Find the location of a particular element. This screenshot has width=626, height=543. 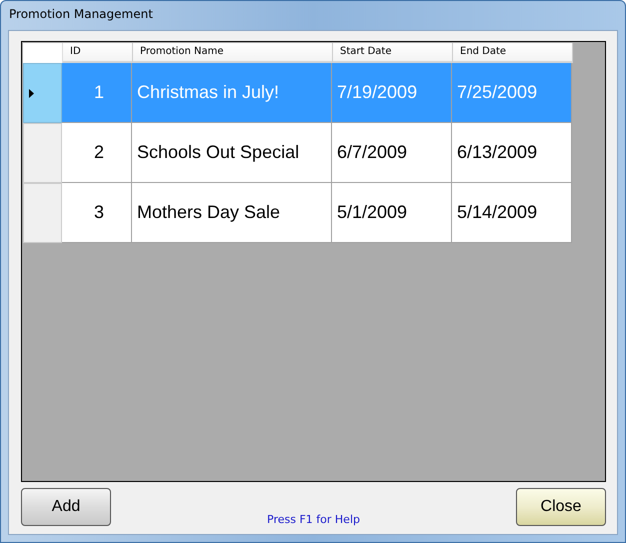

header-corner is located at coordinates (43, 53).